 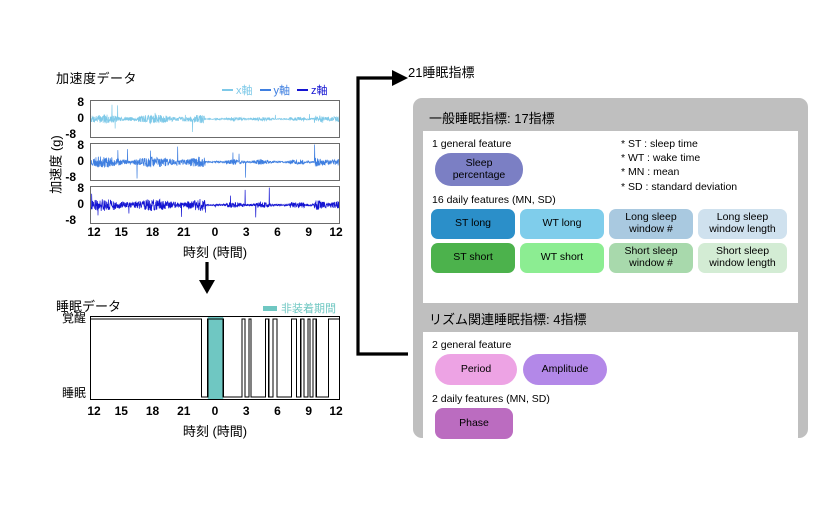 What do you see at coordinates (742, 258) in the screenshot?
I see `pill-short-sleep-window-length: Short sleep window length` at bounding box center [742, 258].